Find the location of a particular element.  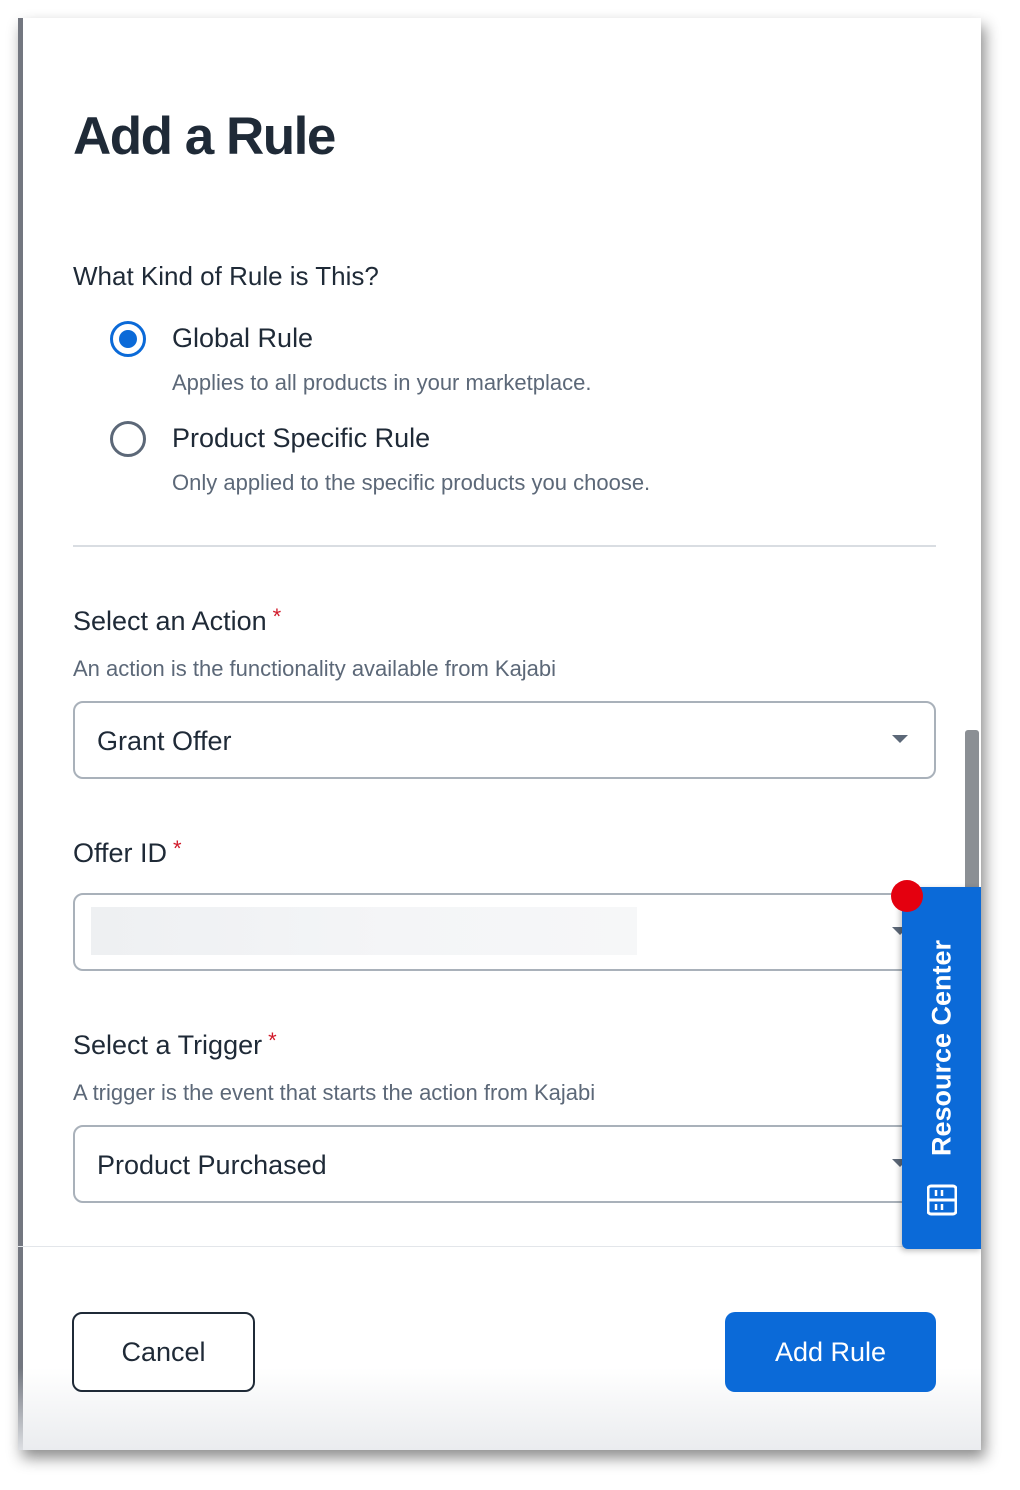

product-specific-rule-label: Product Specific Rule is located at coordinates (301, 438).